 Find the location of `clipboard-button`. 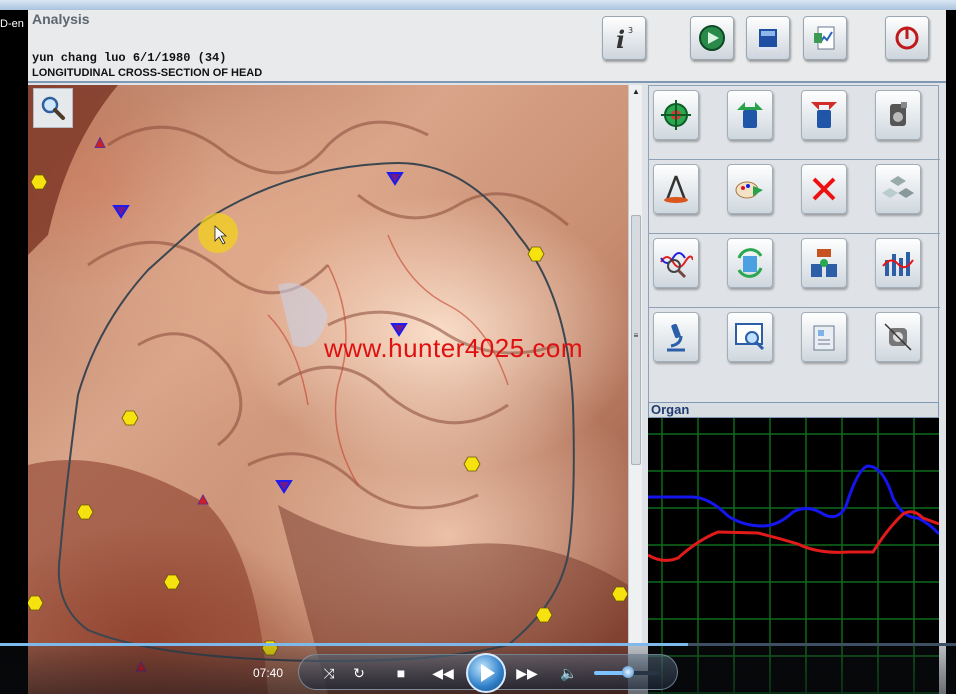

clipboard-button is located at coordinates (824, 337).